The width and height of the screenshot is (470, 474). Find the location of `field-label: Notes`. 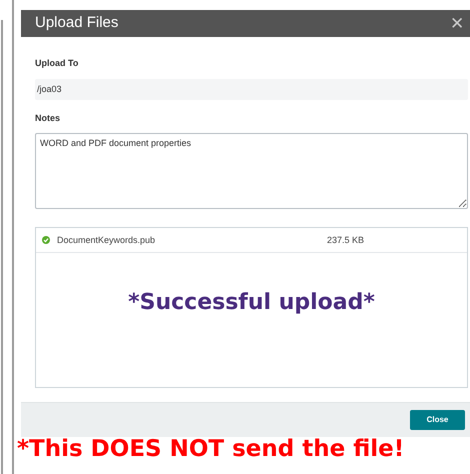

field-label: Notes is located at coordinates (48, 118).